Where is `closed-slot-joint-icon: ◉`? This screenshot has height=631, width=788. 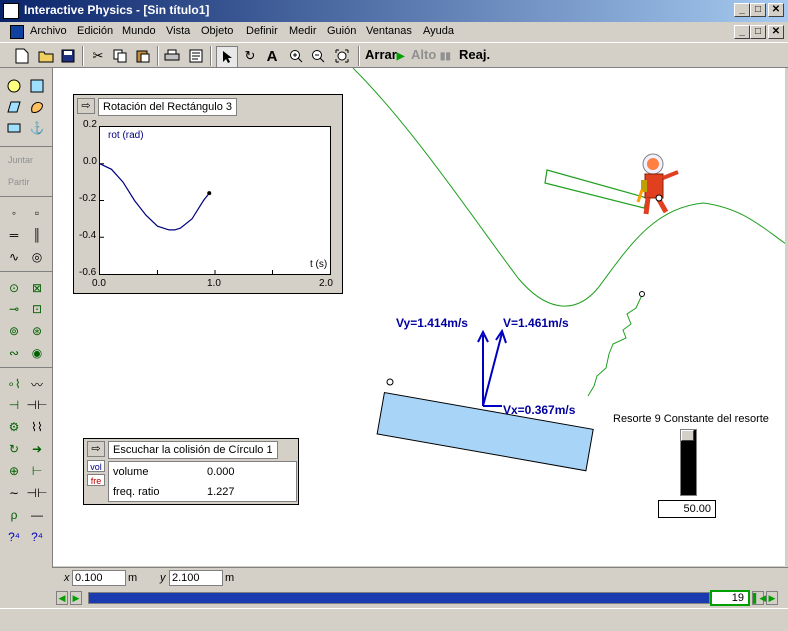 closed-slot-joint-icon: ◉ is located at coordinates (37, 353).